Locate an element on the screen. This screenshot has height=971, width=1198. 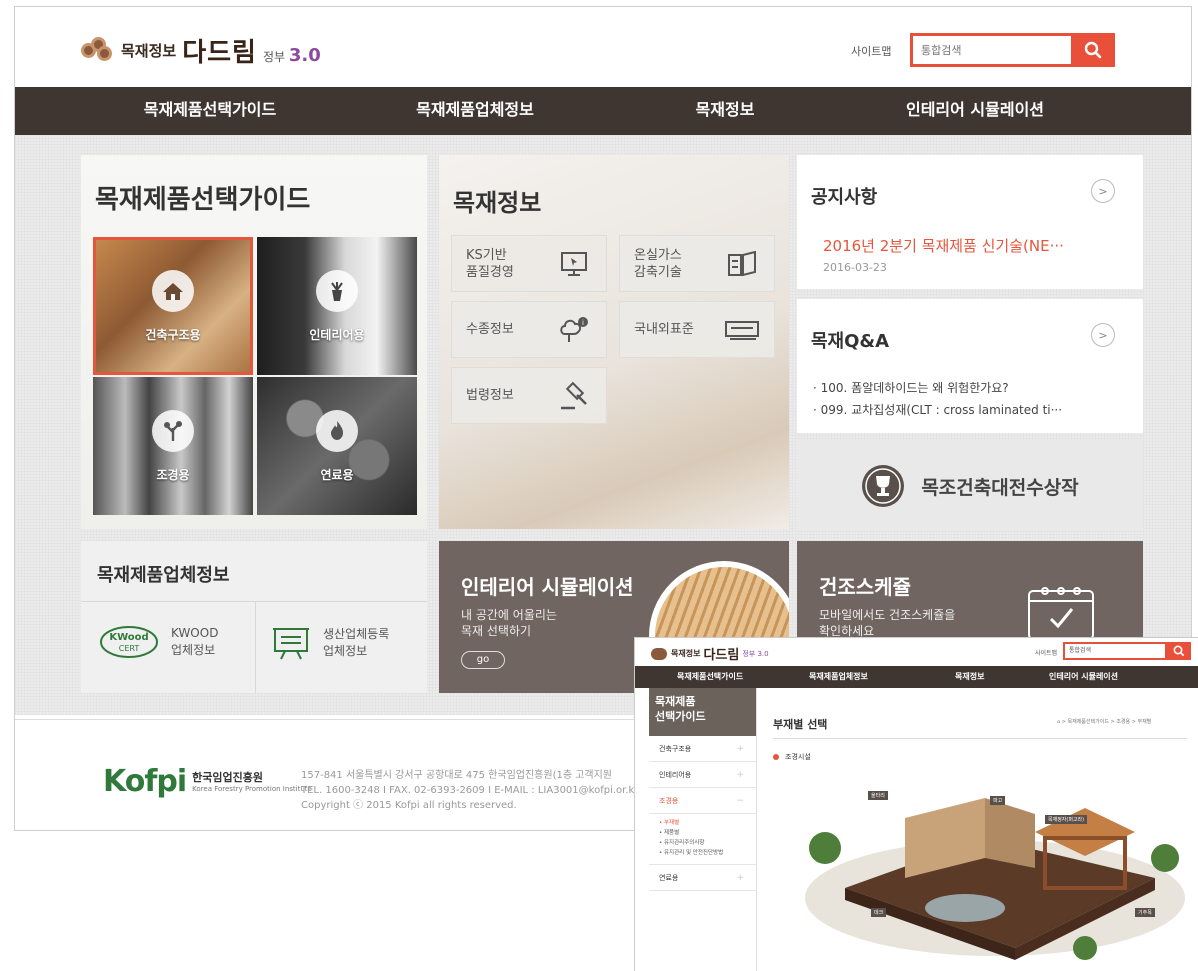
preview-logo: 목재정보 다드림 정부 3.0 is located at coordinates (710, 653).